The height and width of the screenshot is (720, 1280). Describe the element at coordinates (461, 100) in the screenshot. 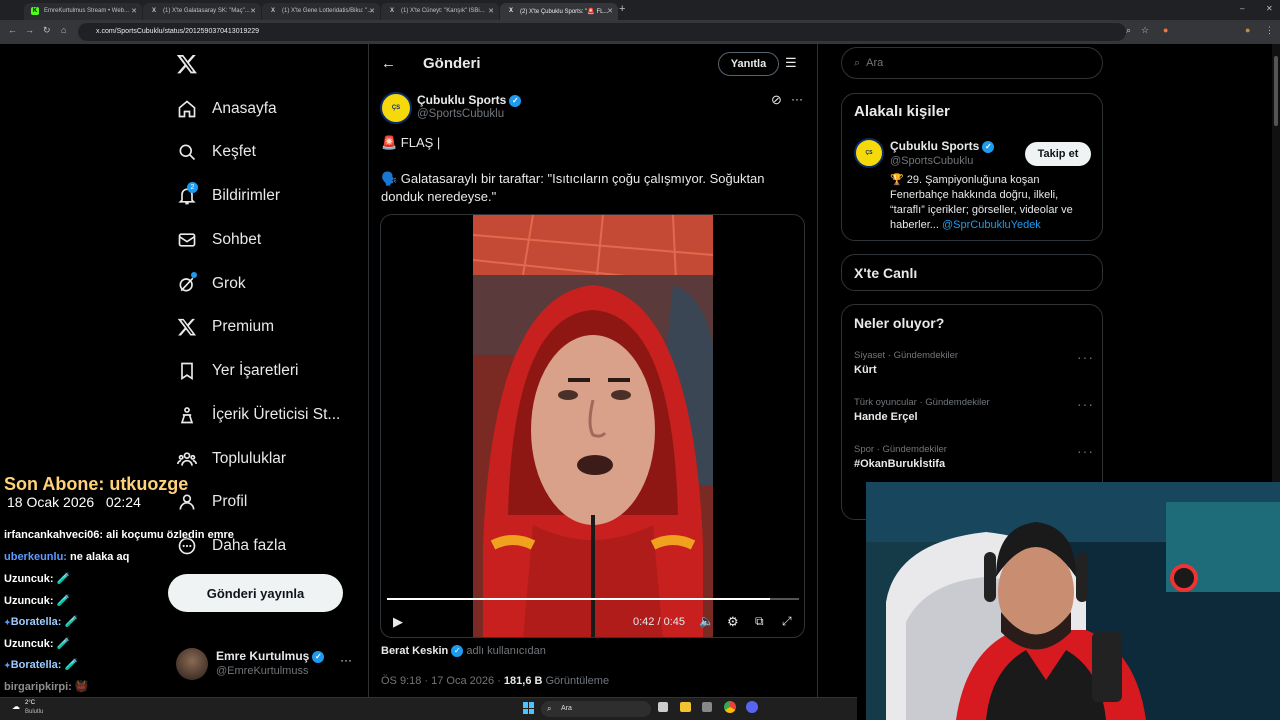

I see `author-name: Çubuklu Sports` at that location.